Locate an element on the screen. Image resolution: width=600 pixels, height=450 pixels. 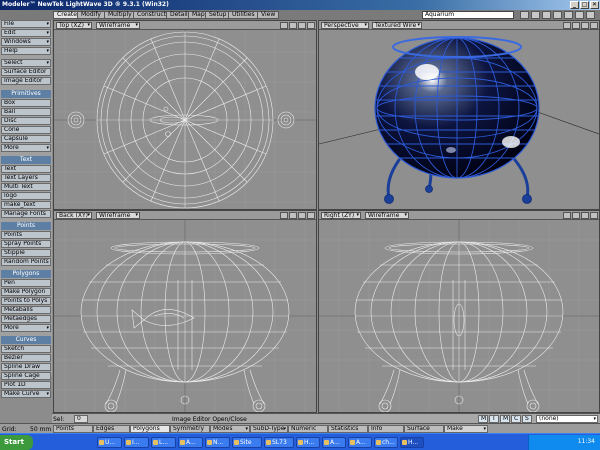
numeric-button: Numeric is located at coordinates (308, 429).